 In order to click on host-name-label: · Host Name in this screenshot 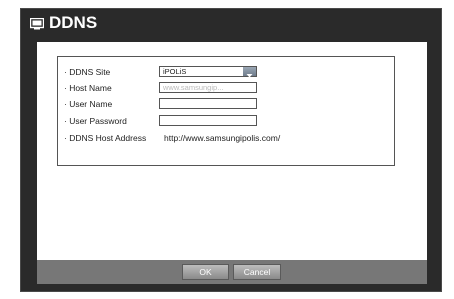, I will do `click(88, 88)`.